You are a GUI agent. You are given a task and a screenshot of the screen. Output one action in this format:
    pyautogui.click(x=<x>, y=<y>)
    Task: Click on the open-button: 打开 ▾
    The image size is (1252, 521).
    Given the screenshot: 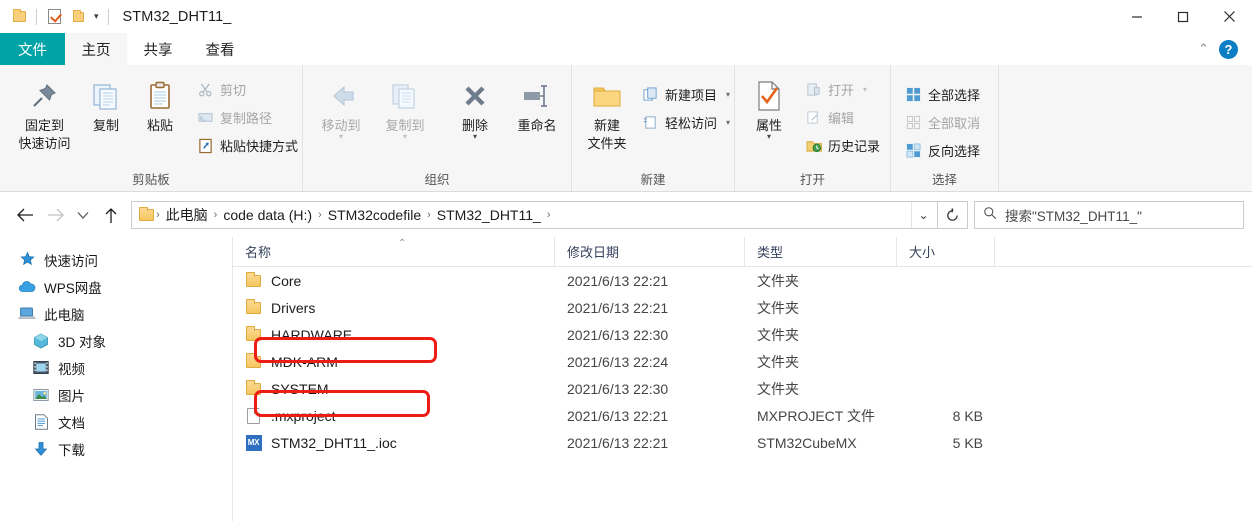 What is the action you would take?
    pyautogui.click(x=842, y=89)
    